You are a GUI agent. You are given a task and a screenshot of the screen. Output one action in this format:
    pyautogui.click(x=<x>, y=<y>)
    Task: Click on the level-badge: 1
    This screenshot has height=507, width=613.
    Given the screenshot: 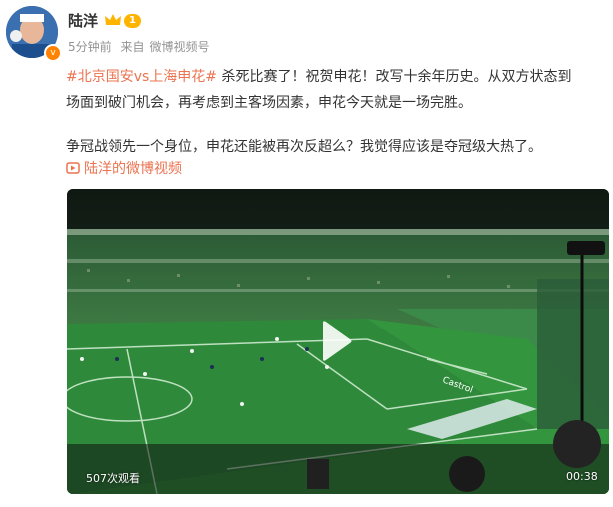 What is the action you would take?
    pyautogui.click(x=132, y=20)
    